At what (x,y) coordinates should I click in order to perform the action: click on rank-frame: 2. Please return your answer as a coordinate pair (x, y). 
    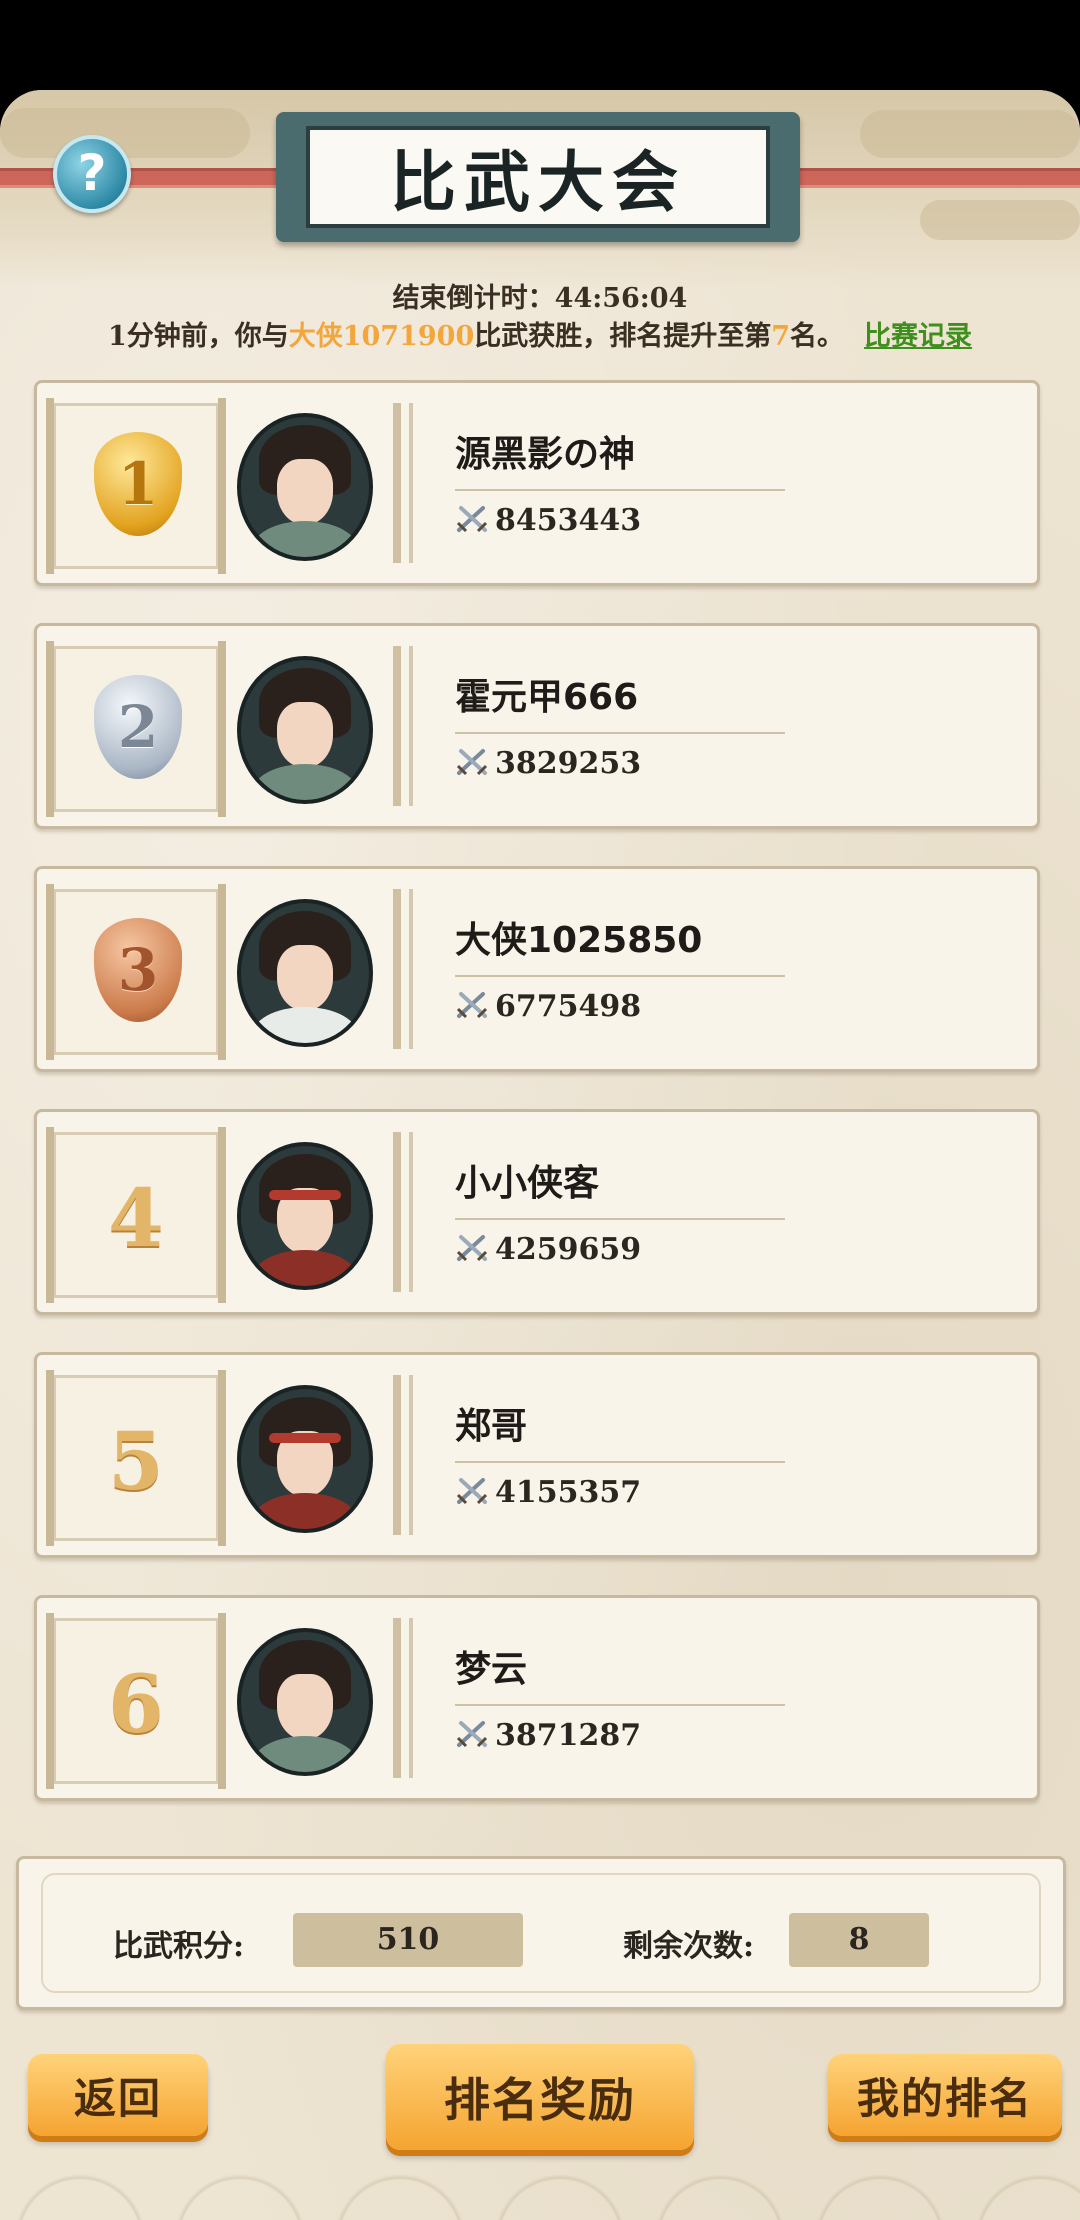
    Looking at the image, I should click on (136, 729).